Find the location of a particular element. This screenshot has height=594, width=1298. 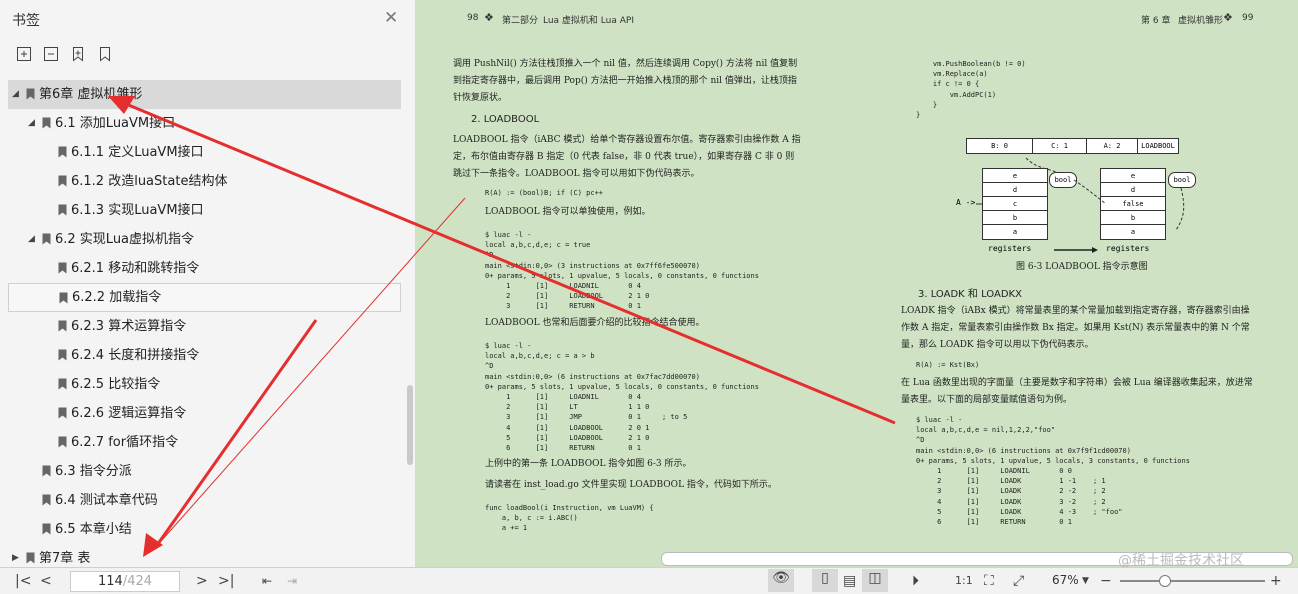

play-icon: ⏵ is located at coordinates (915, 581).